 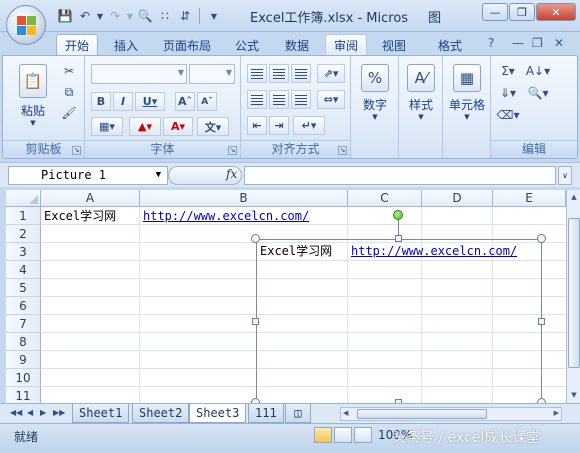 What do you see at coordinates (59, 412) in the screenshot?
I see `last-sheet-icon: ▶▶` at bounding box center [59, 412].